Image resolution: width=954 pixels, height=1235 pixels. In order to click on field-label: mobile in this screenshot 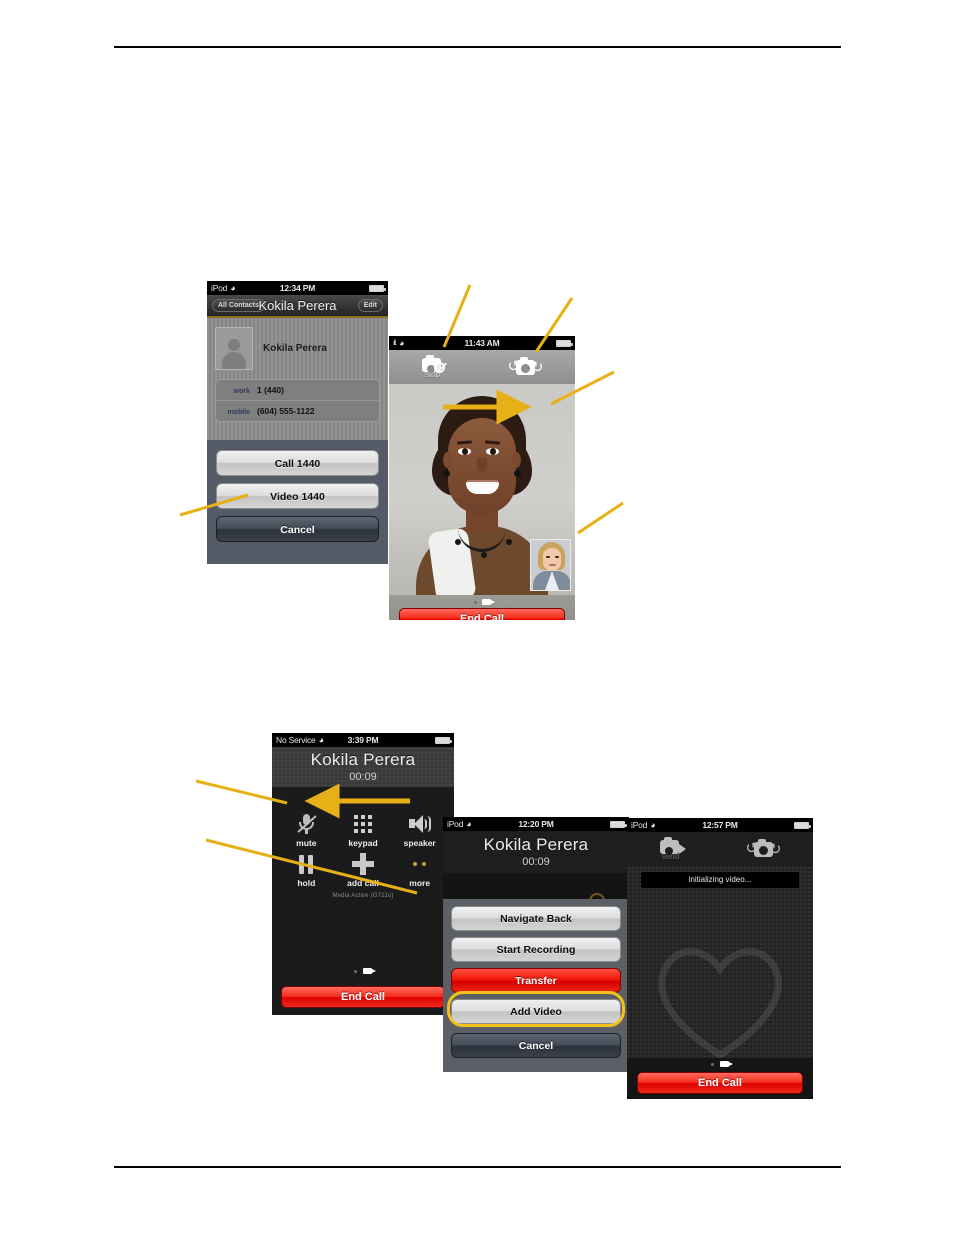, I will do `click(238, 412)`.